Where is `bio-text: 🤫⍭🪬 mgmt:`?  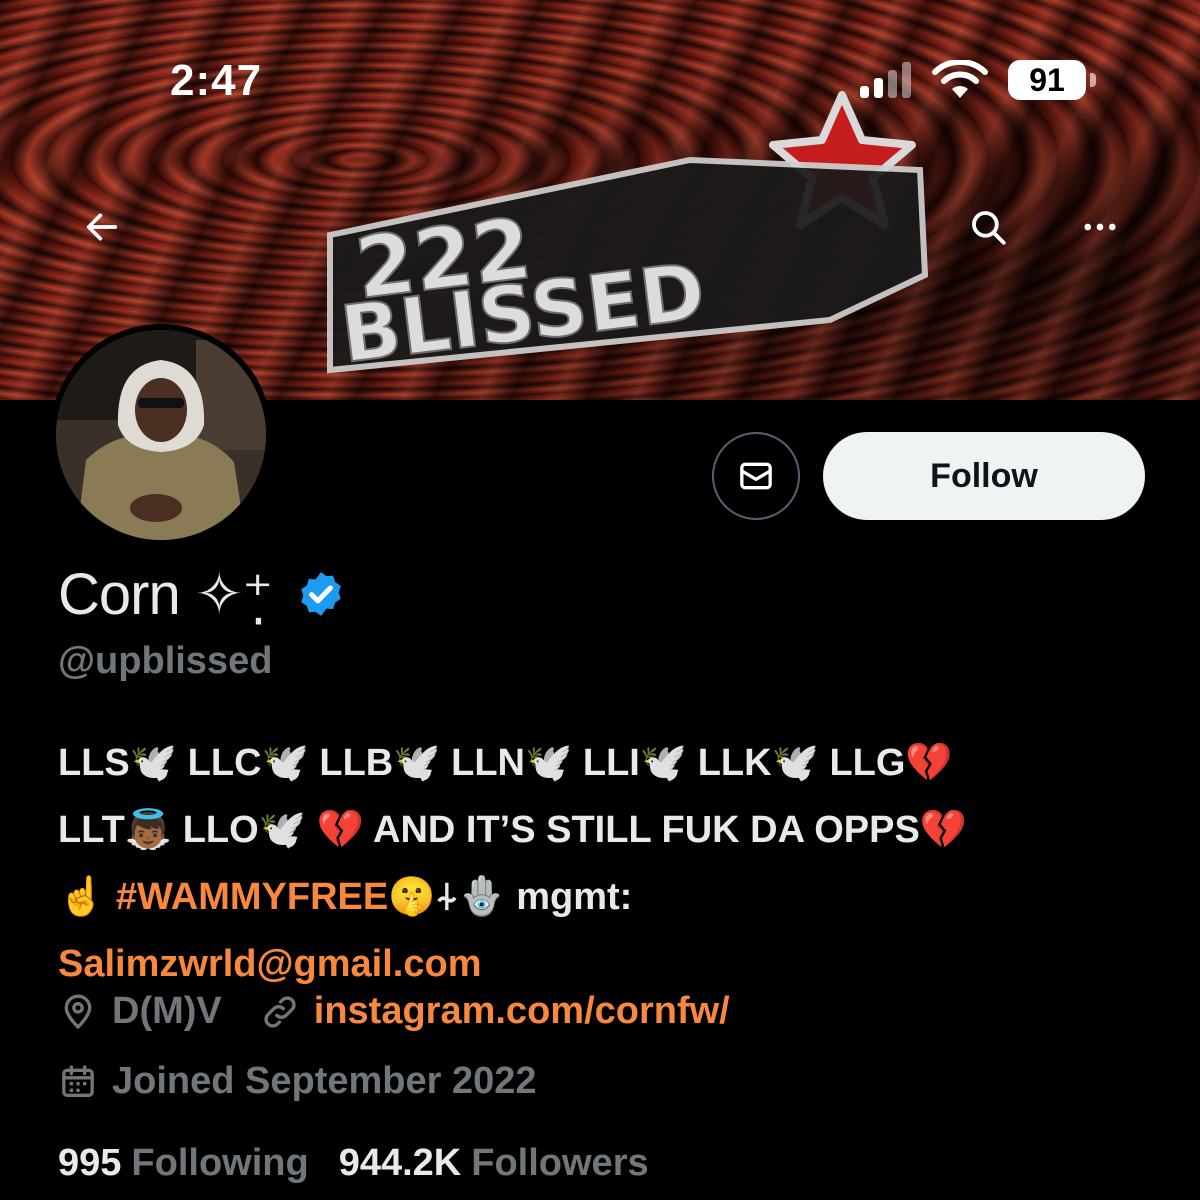 bio-text: 🤫⍭🪬 mgmt: is located at coordinates (510, 897).